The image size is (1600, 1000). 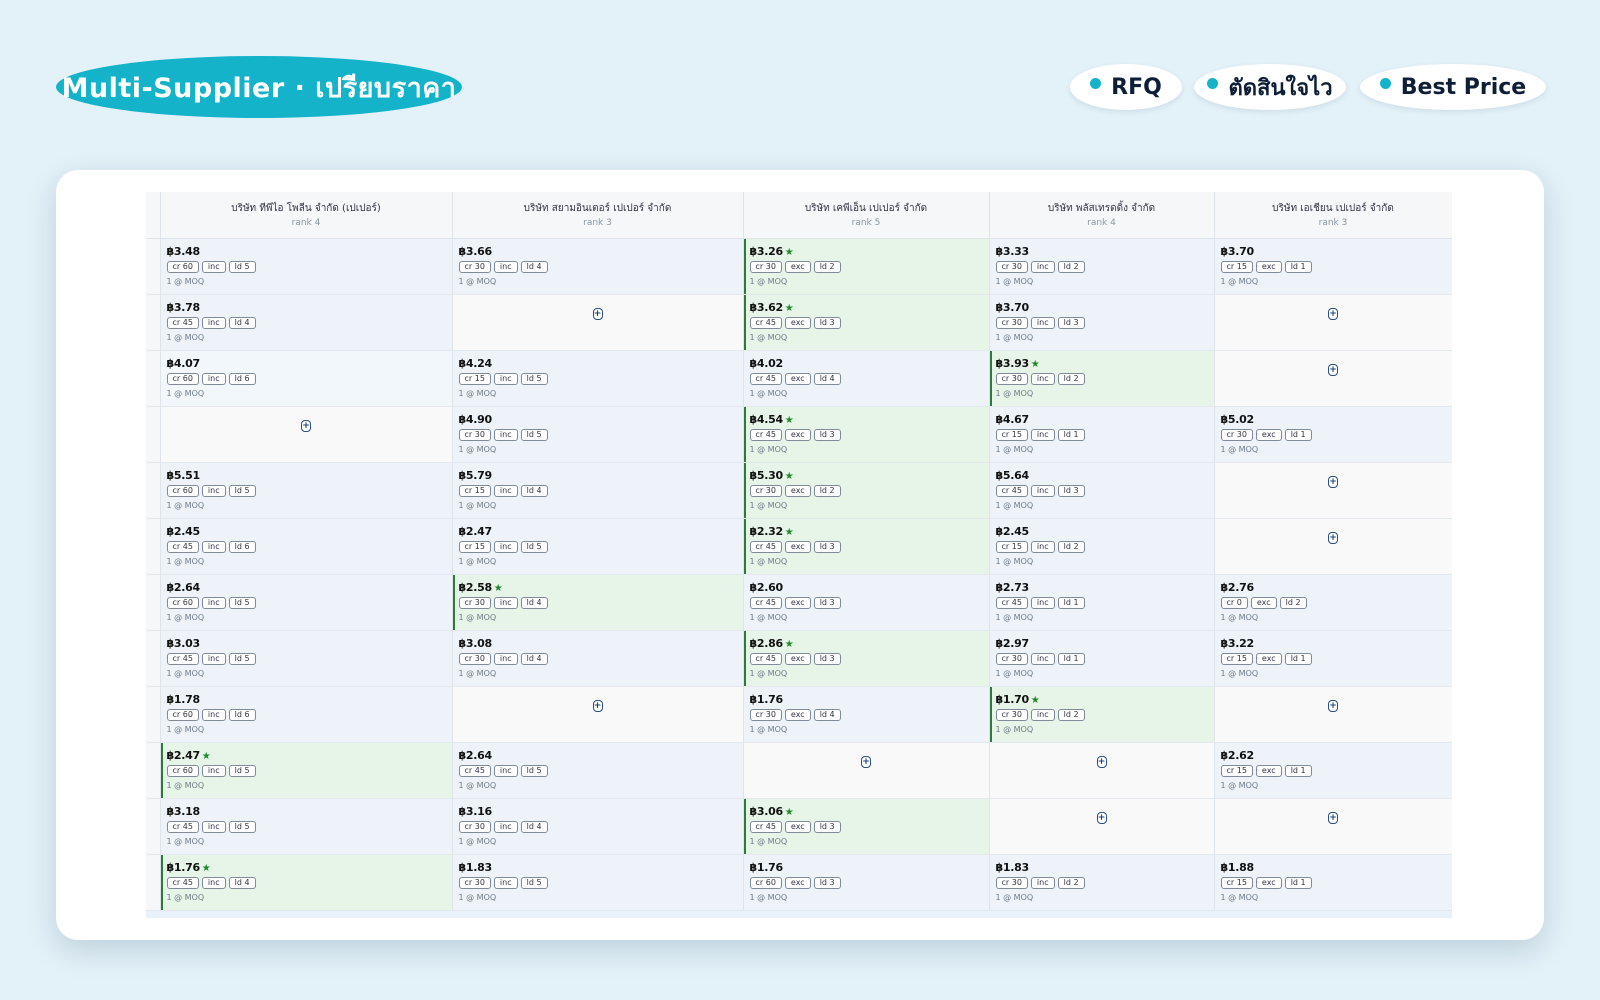 What do you see at coordinates (598, 770) in the screenshot?
I see `quote-cell: ฿2.64 cr 45 inc ld 5 1 @ MOQ` at bounding box center [598, 770].